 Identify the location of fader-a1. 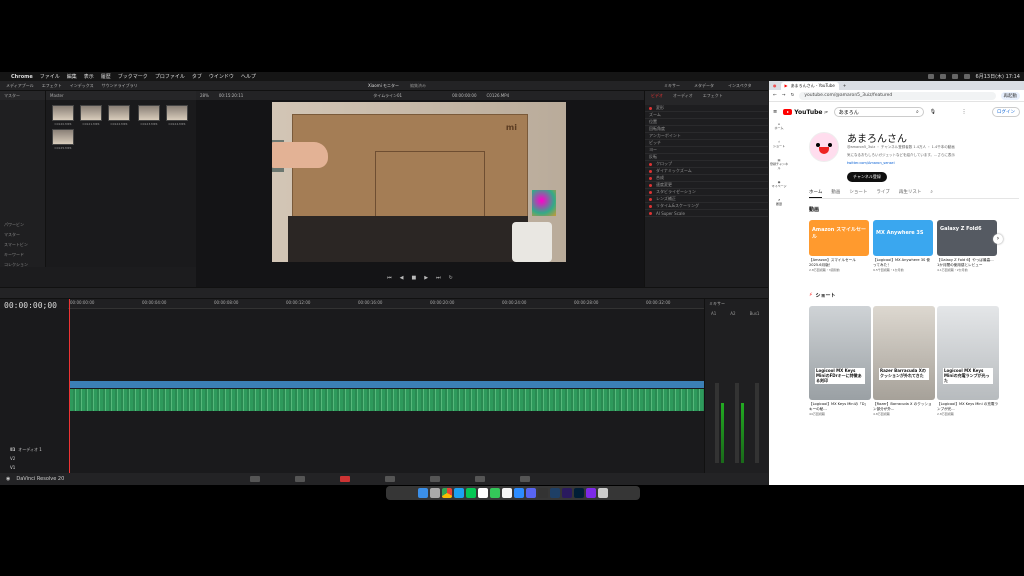
(717, 423).